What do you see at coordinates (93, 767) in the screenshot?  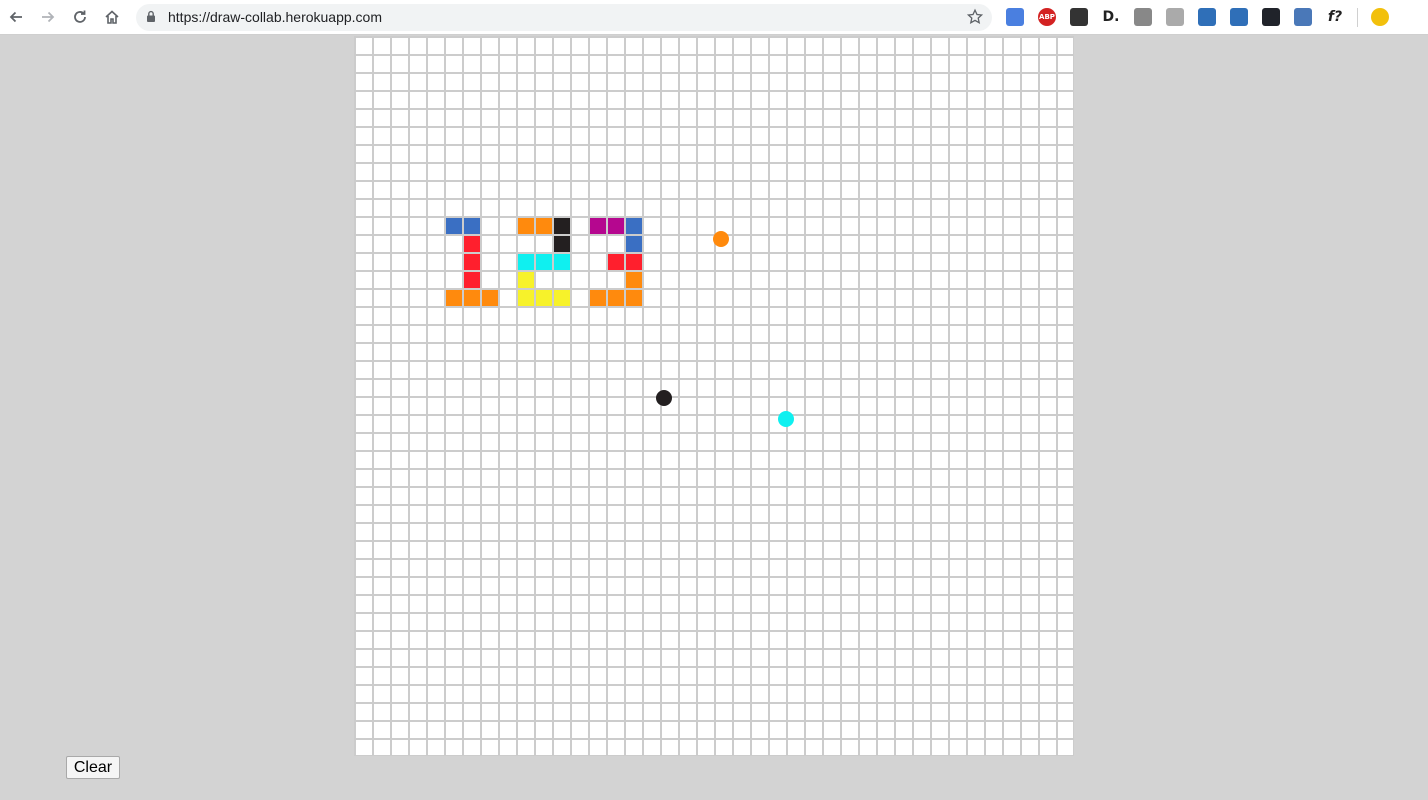 I see `clear-button: Clear` at bounding box center [93, 767].